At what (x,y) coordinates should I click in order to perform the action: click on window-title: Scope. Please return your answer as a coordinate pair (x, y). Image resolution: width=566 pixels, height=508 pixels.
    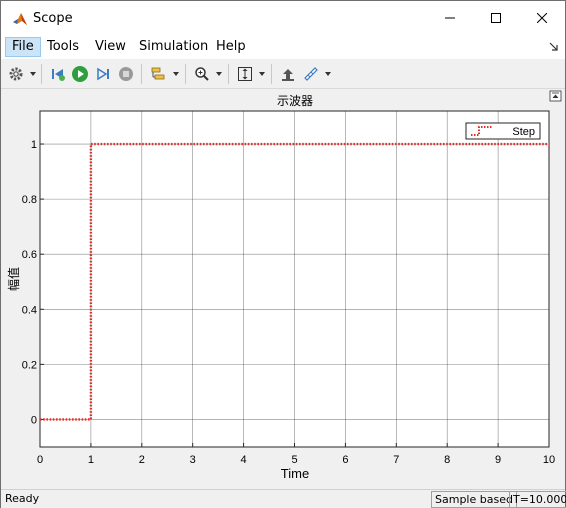
    Looking at the image, I should click on (53, 18).